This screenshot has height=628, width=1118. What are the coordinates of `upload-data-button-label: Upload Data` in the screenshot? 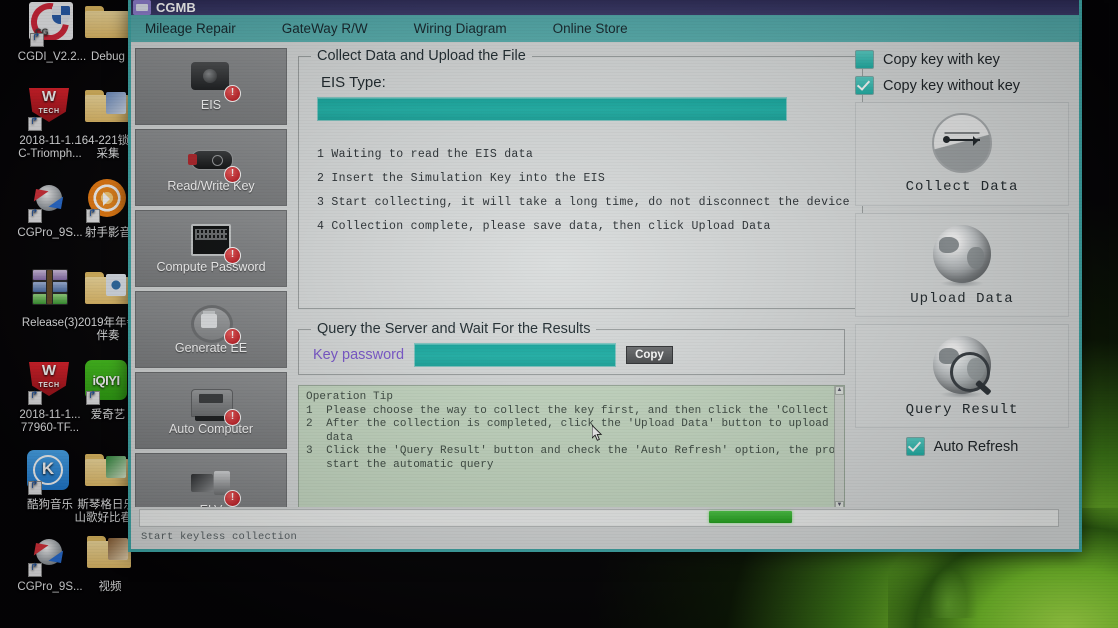 It's located at (962, 299).